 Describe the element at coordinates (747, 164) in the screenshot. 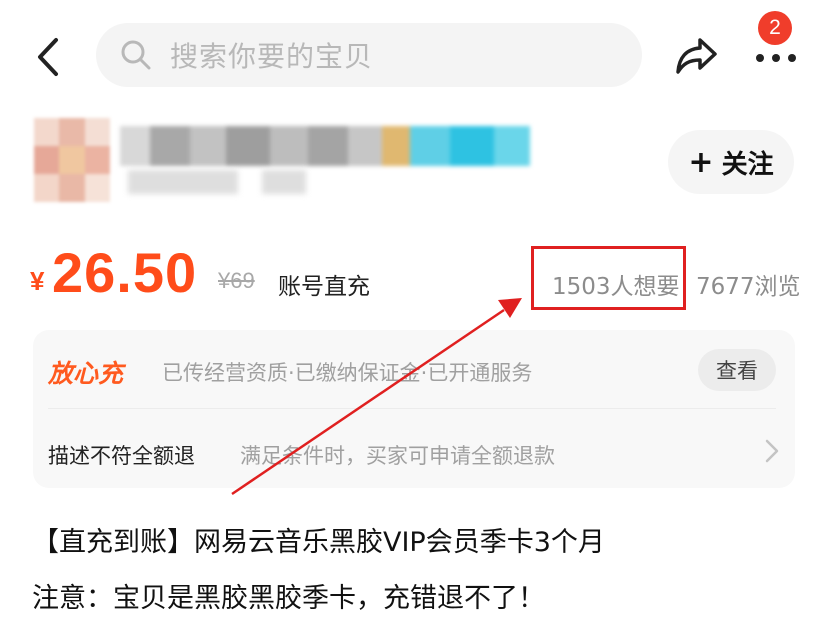

I see `follow-label: 关注` at that location.